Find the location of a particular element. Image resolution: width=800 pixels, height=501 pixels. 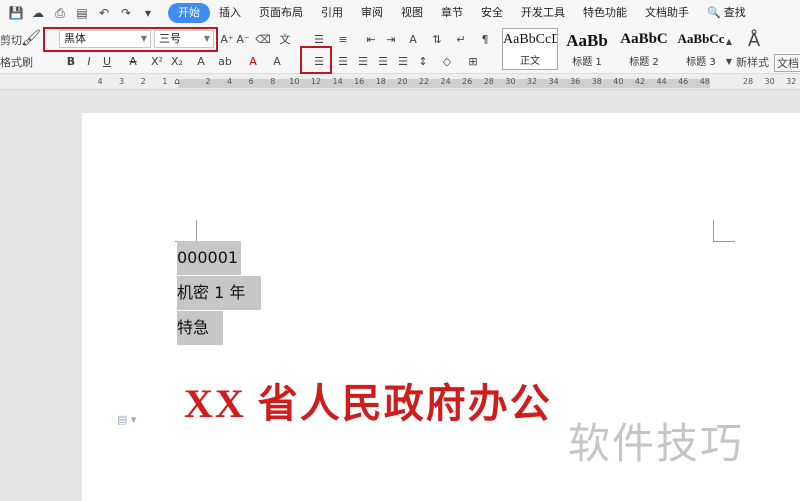

styles-expand-icon: ▼ is located at coordinates (729, 61).